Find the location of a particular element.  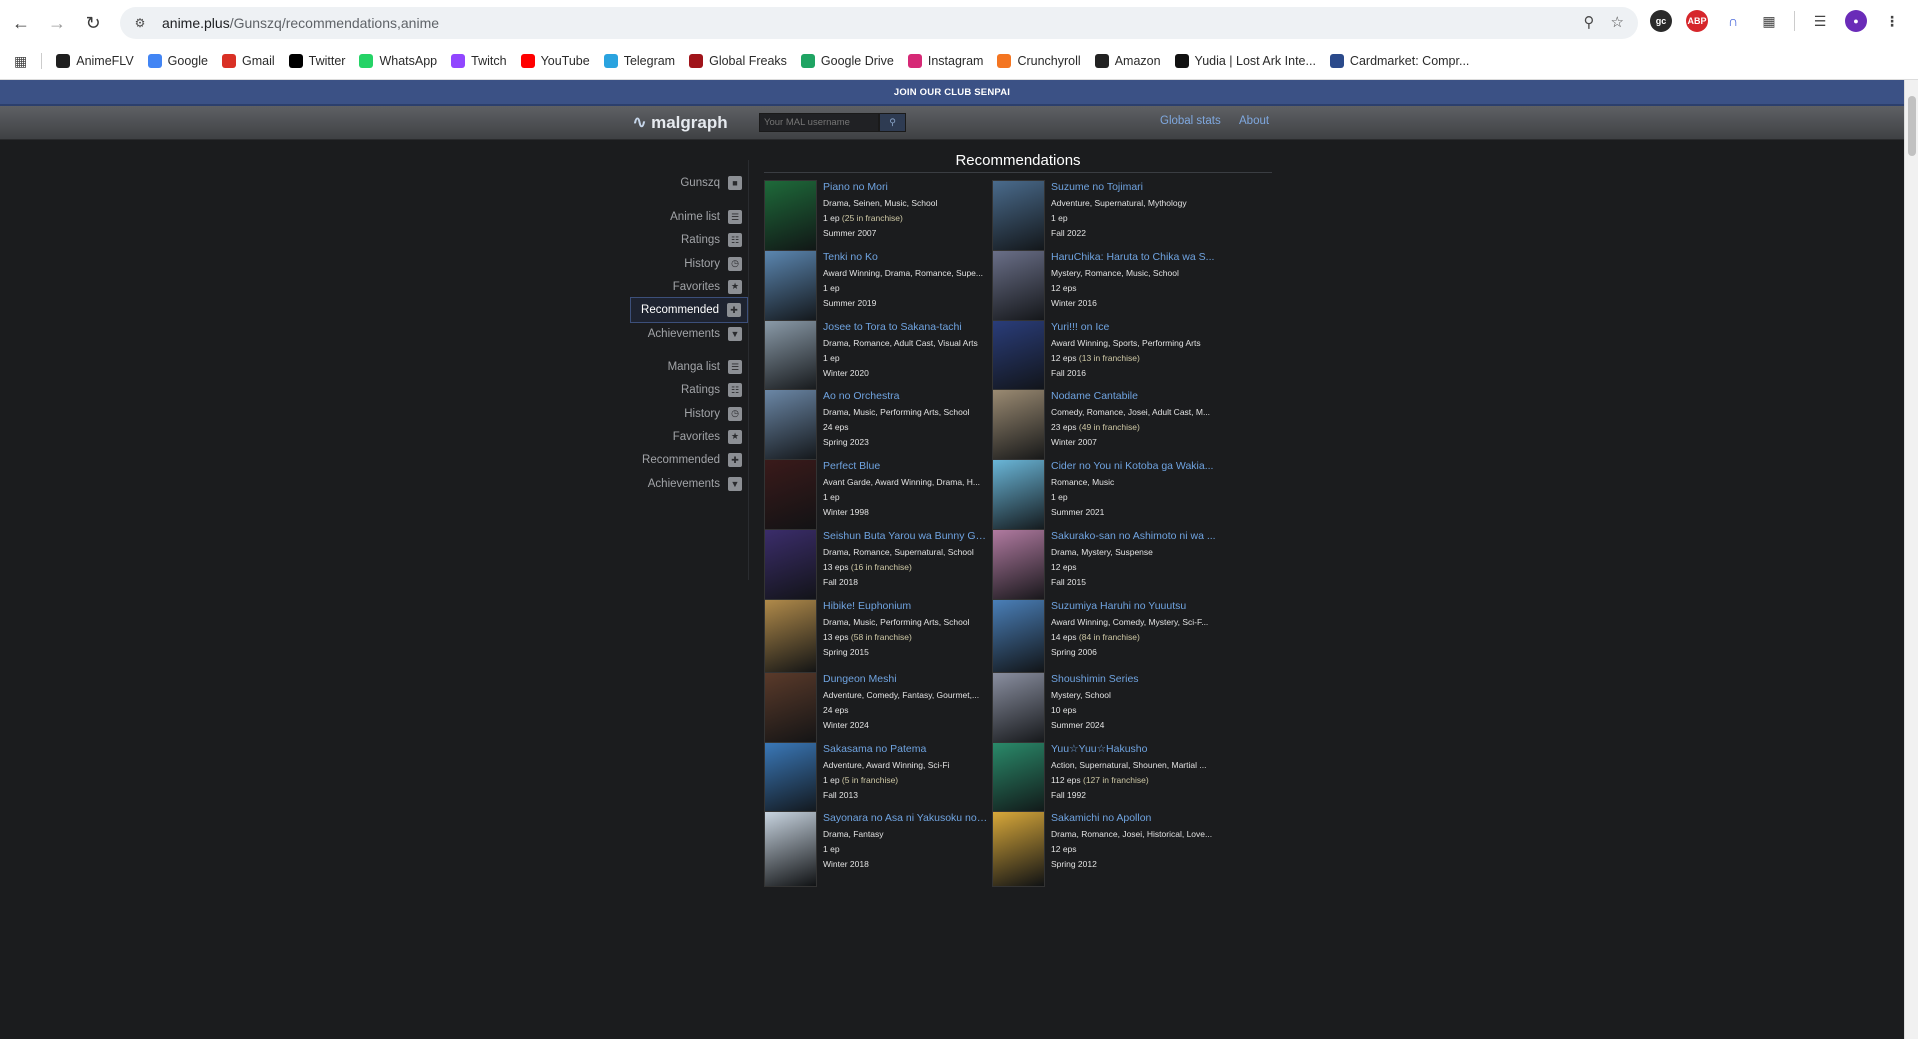

sidebar-item-anime-anime-list: Anime list ☰ is located at coordinates (709, 217).